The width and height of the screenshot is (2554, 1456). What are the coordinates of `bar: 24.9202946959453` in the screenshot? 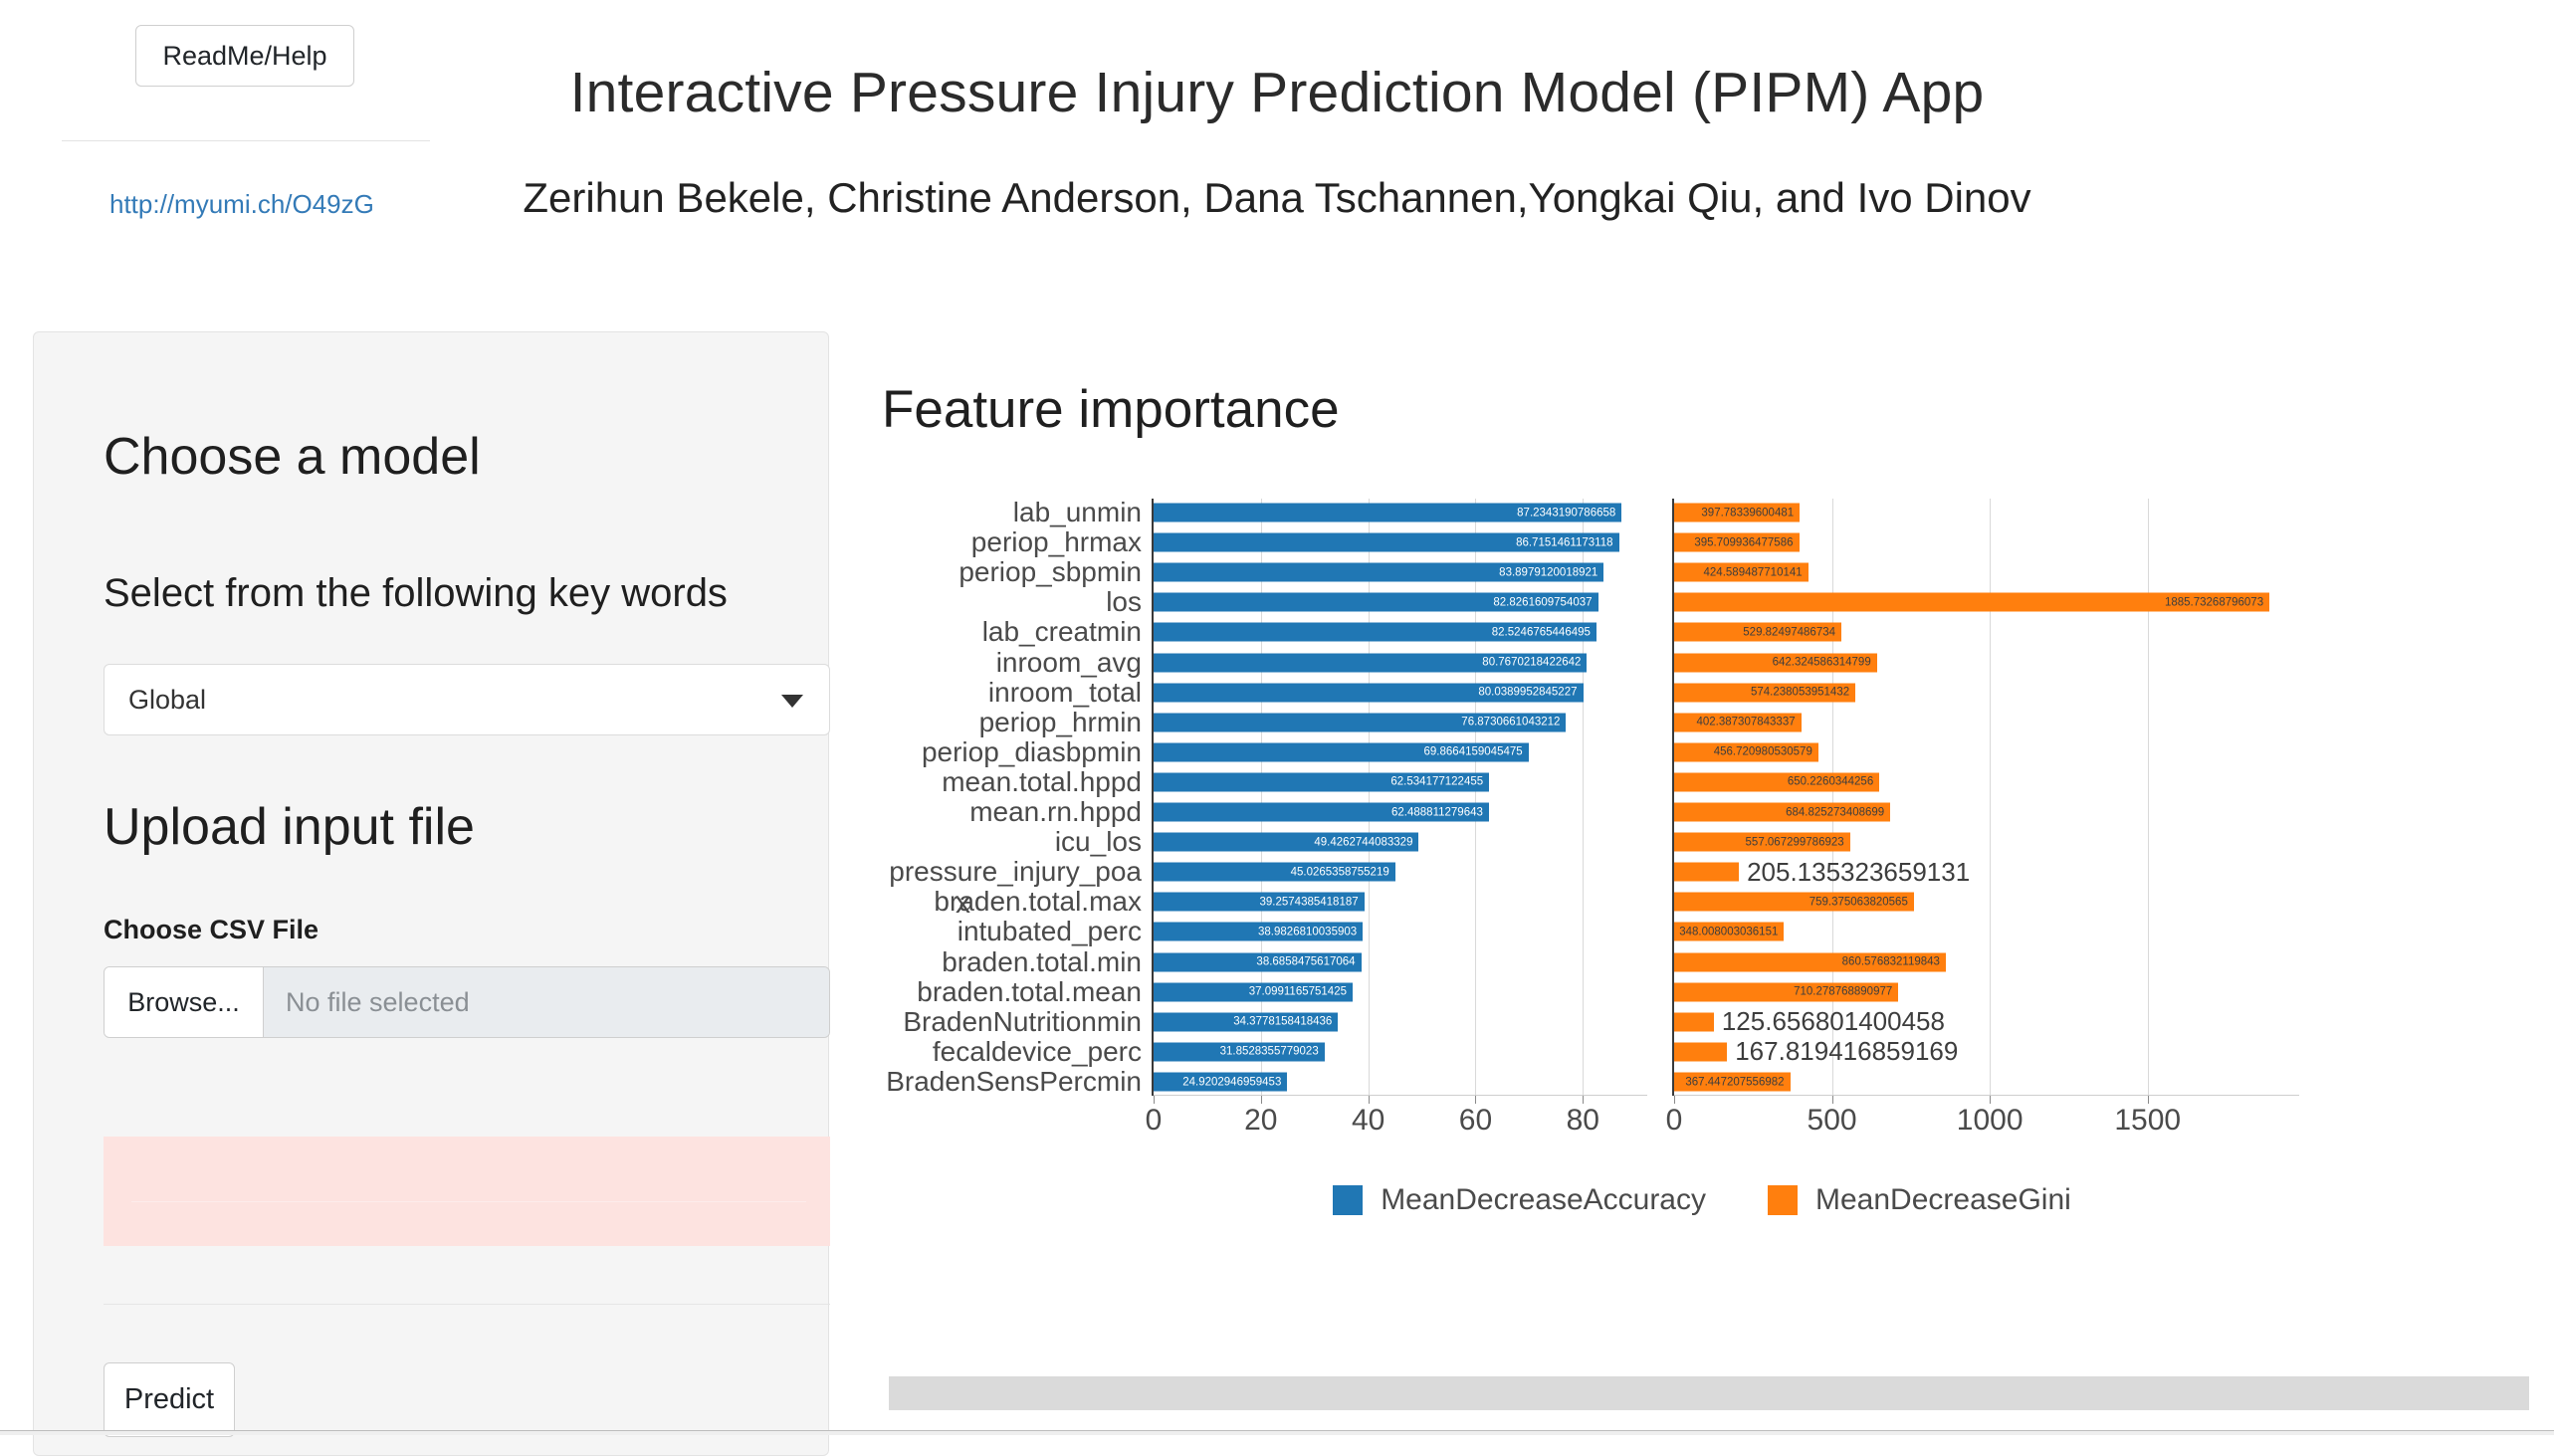 It's located at (1221, 1082).